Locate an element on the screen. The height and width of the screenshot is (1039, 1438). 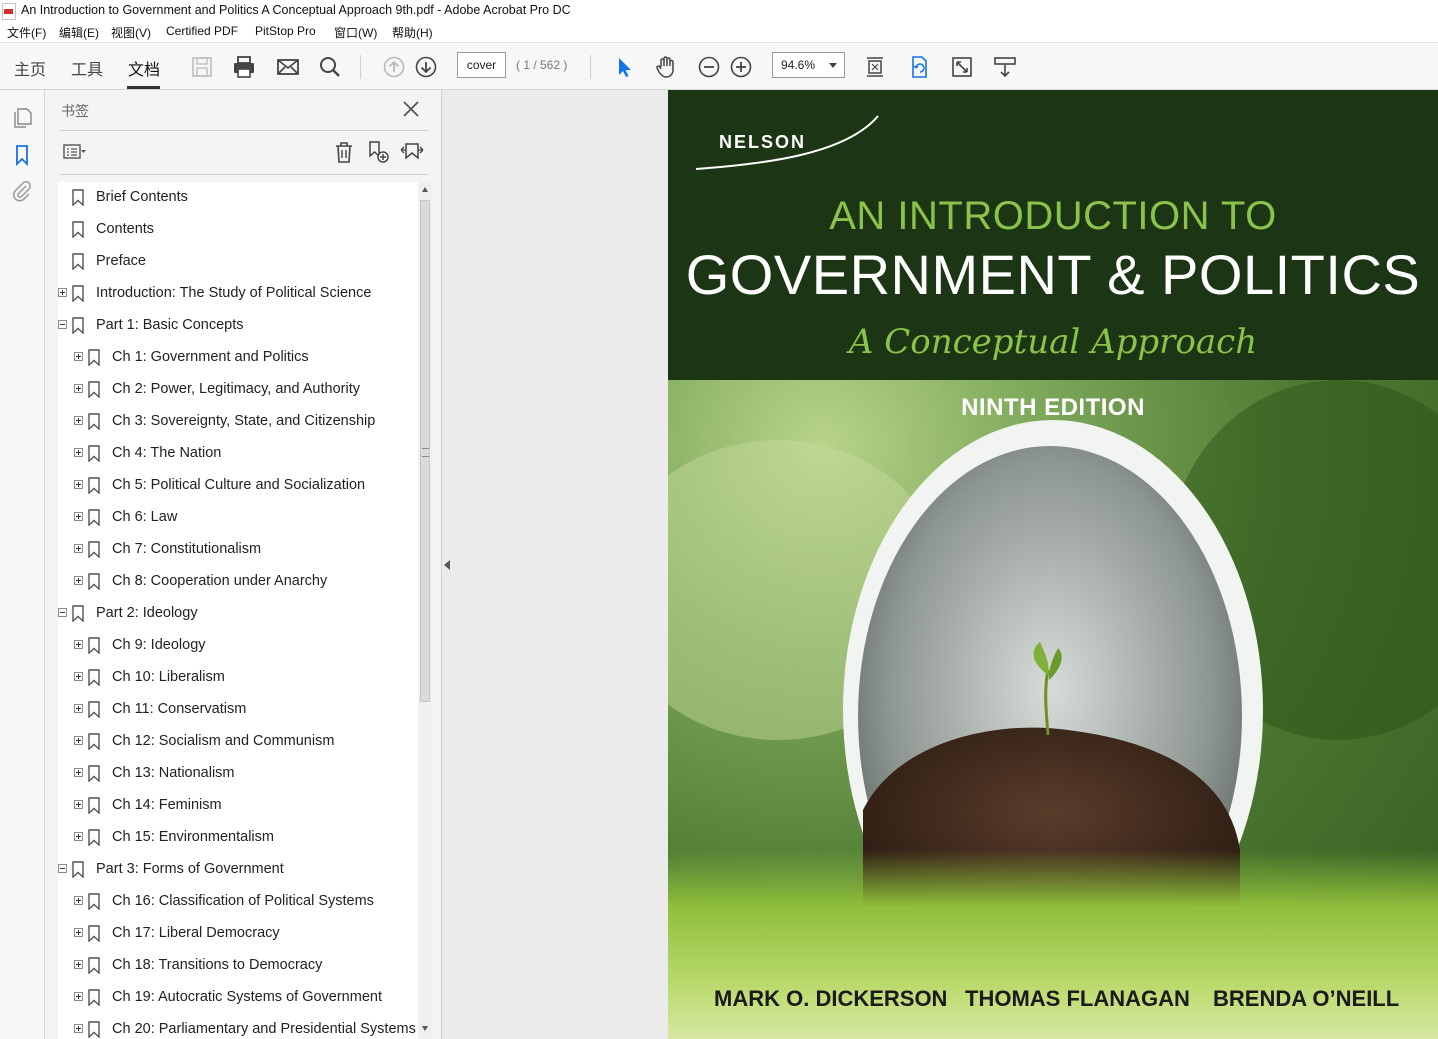
bookmark-label: Ch 9: Ideology is located at coordinates (159, 645).